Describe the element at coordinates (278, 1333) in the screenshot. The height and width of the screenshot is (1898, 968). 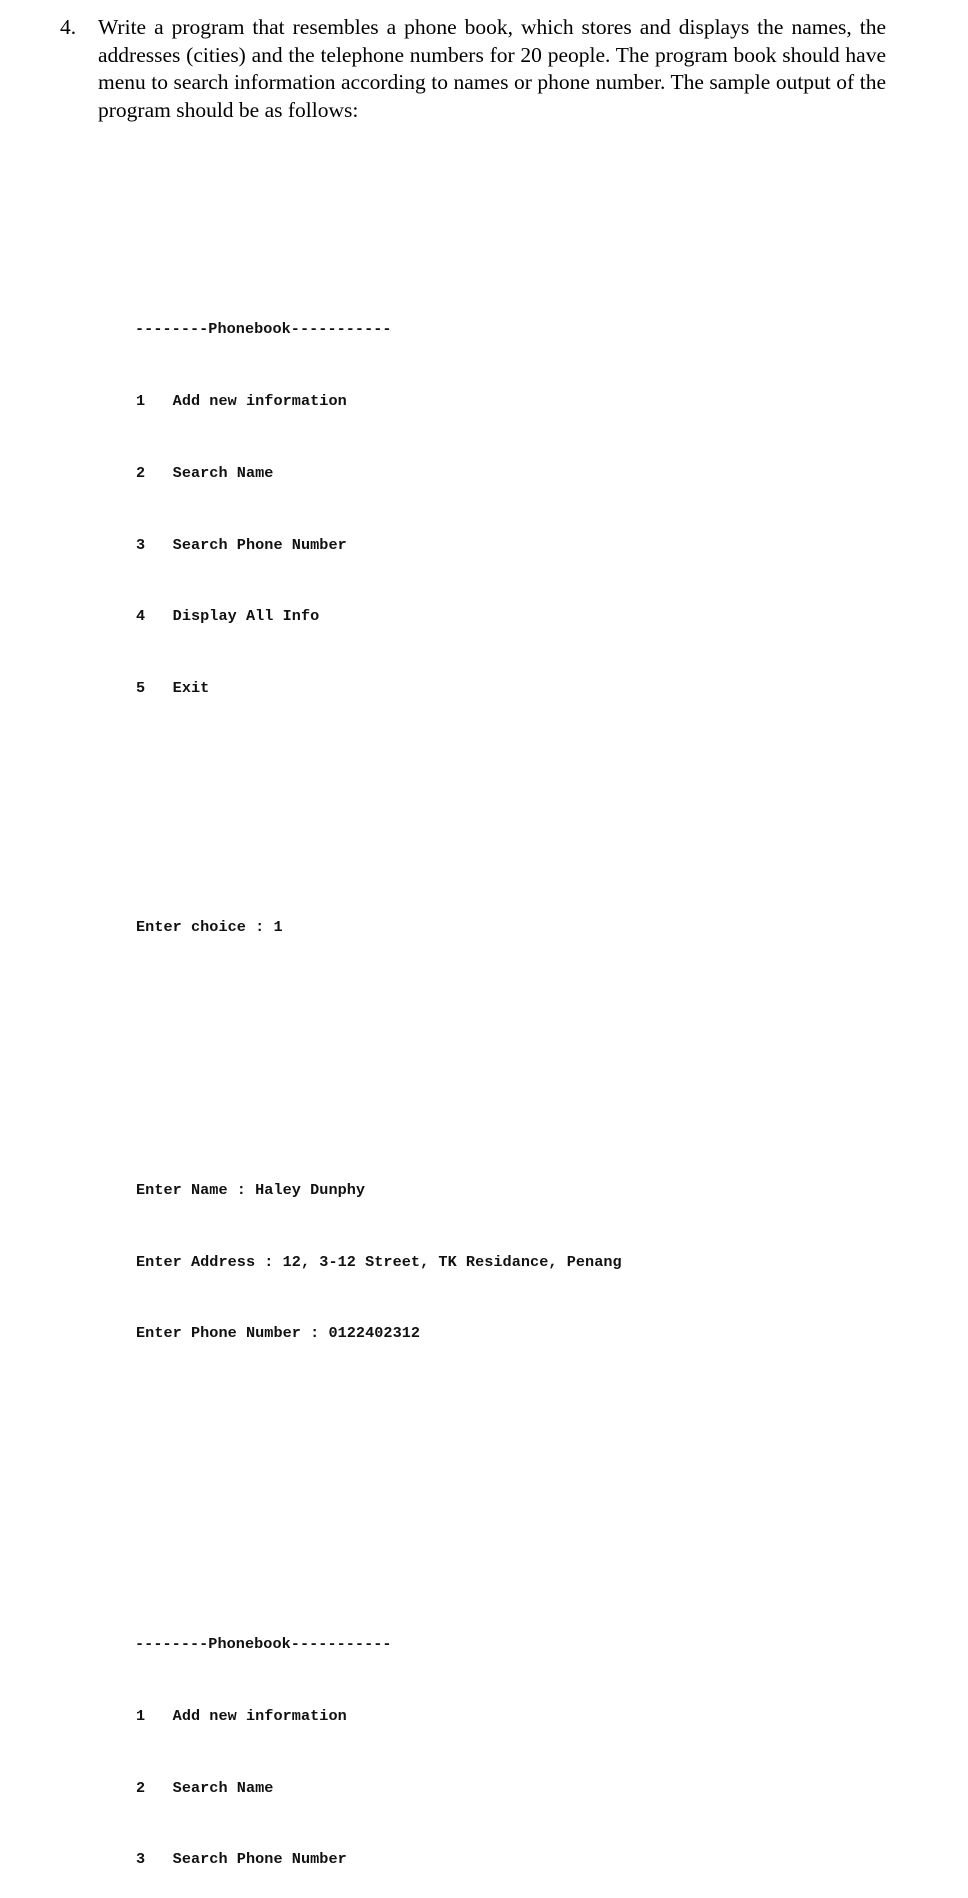
I see `enter-phone-number-line: Enter Phone Number : 0122402312` at that location.